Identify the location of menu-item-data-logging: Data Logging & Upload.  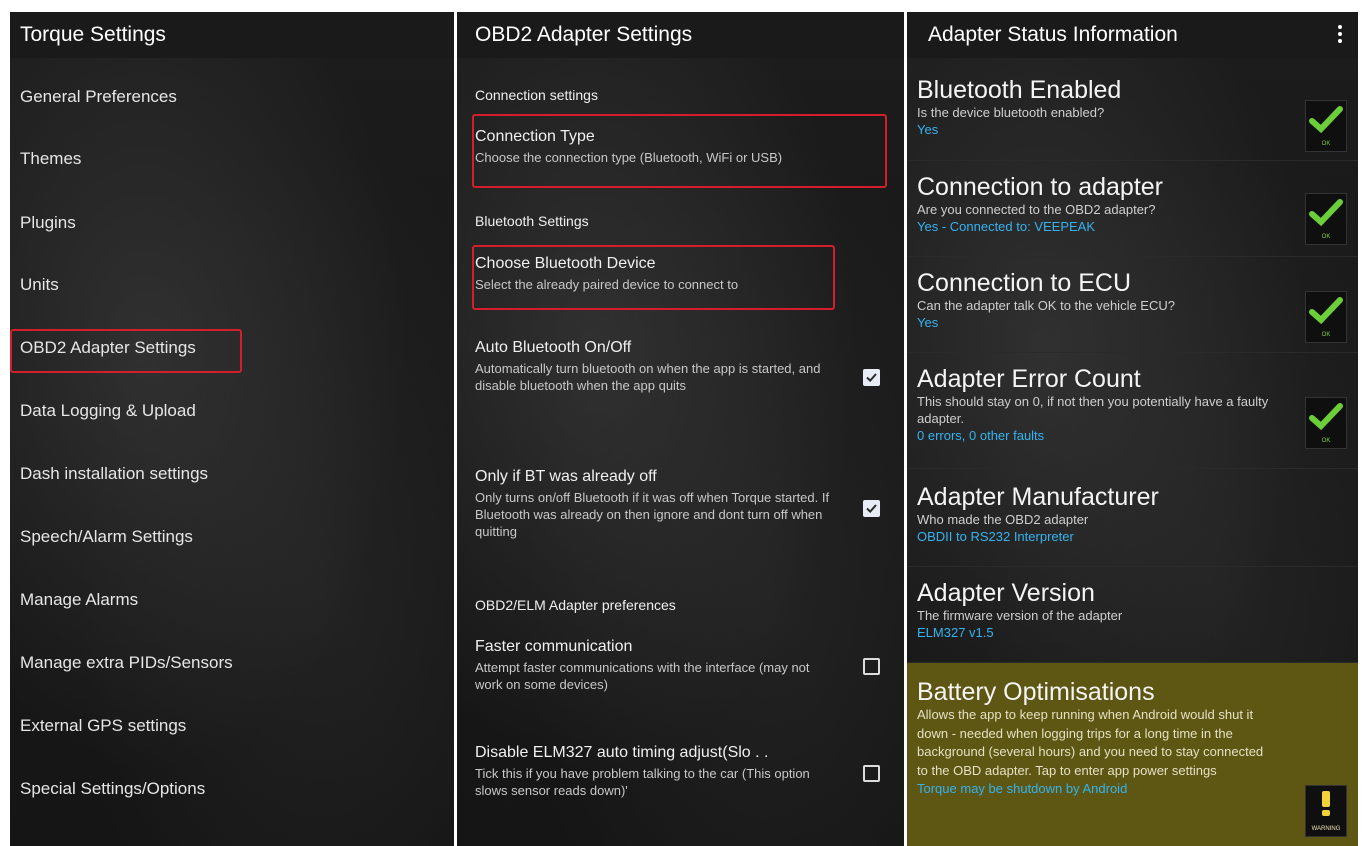
(232, 411).